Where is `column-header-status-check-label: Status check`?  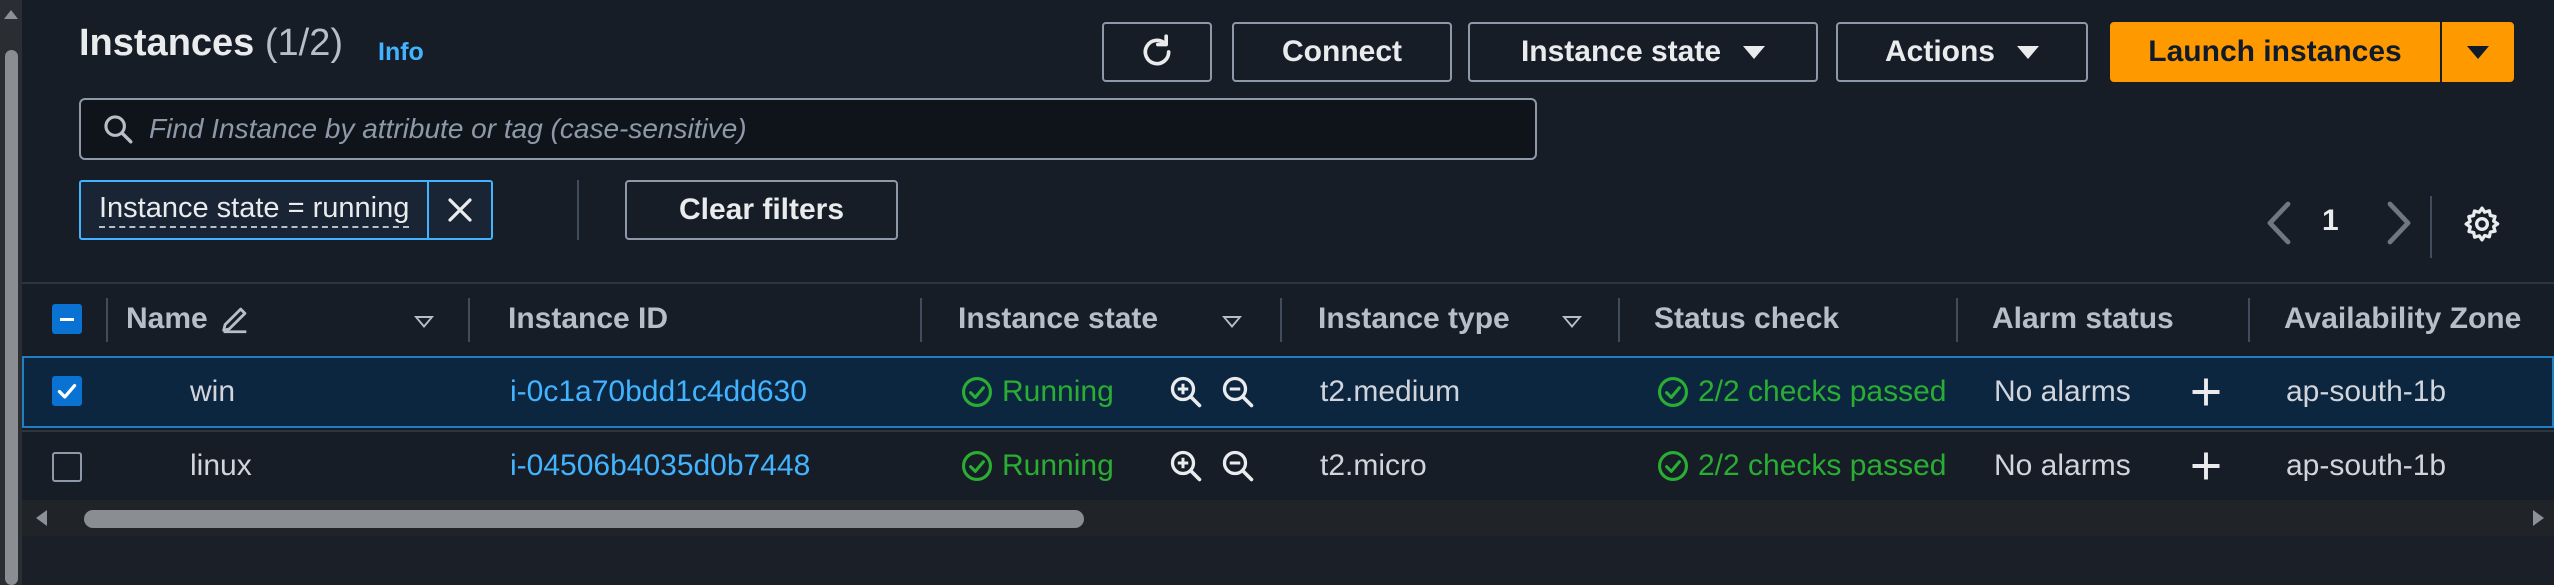
column-header-status-check-label: Status check is located at coordinates (1747, 318).